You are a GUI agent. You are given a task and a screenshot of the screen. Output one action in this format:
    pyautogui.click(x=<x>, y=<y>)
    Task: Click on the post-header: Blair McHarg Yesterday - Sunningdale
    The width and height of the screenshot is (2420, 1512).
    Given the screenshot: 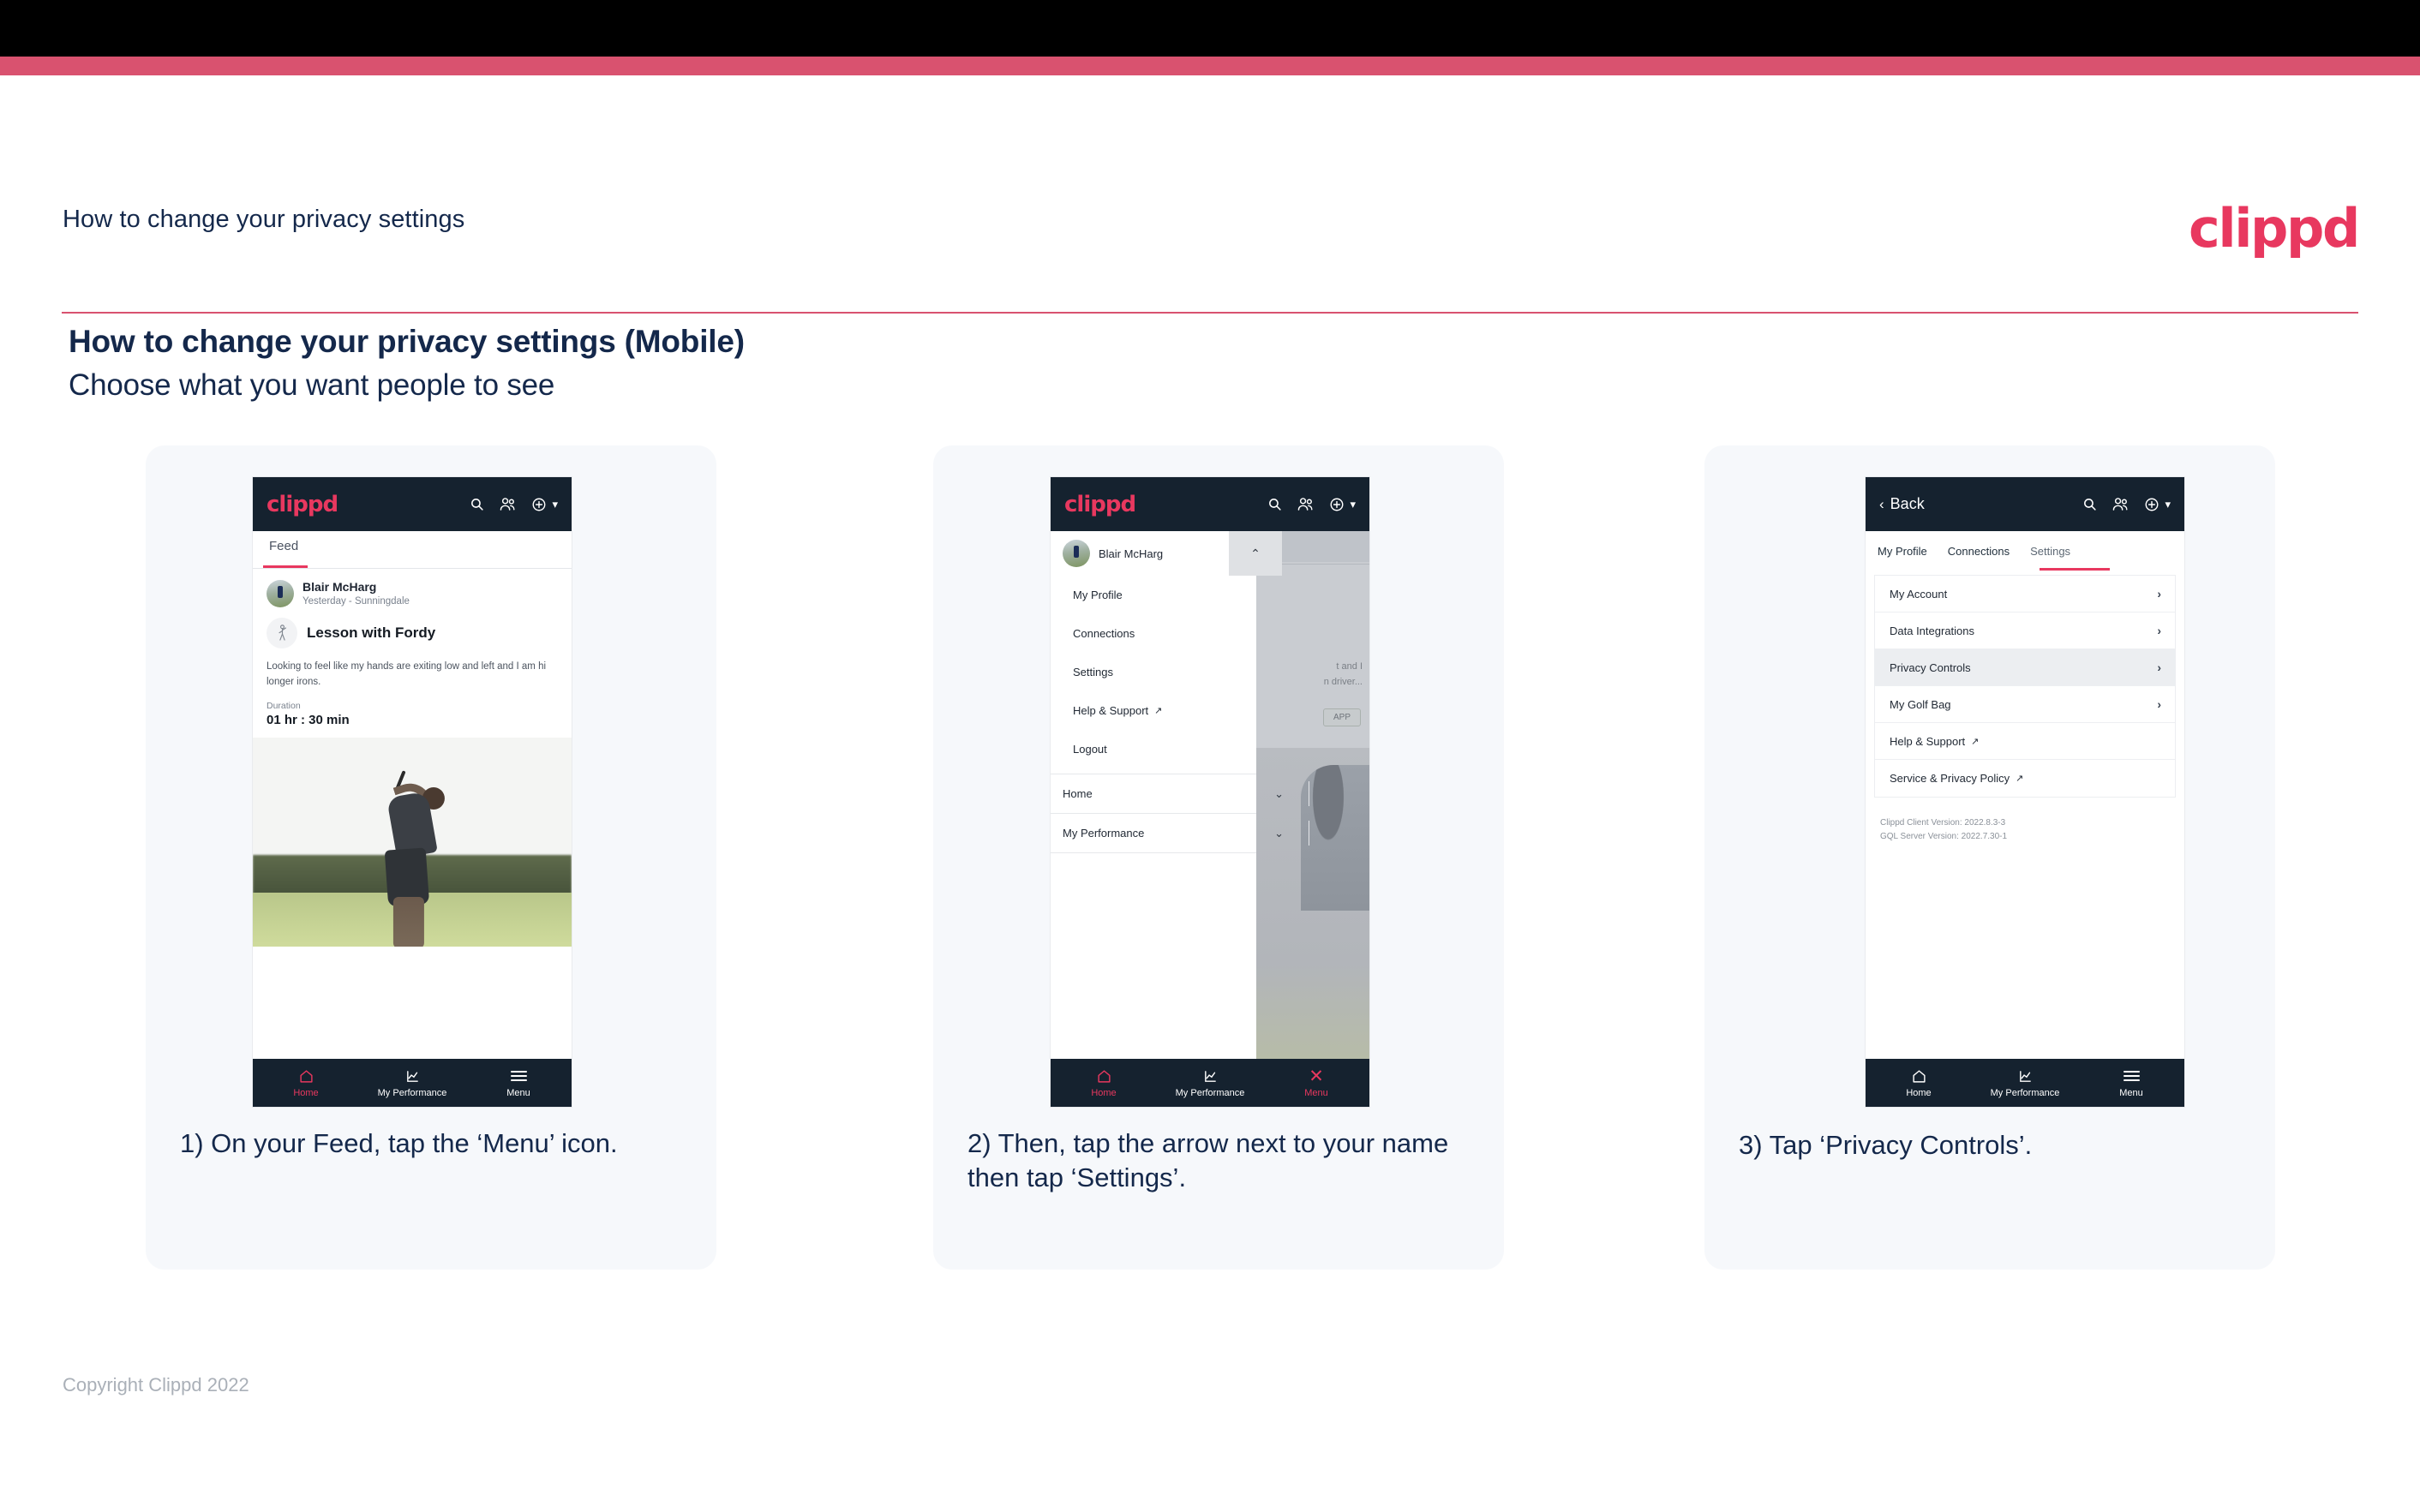 What is the action you would take?
    pyautogui.click(x=412, y=594)
    